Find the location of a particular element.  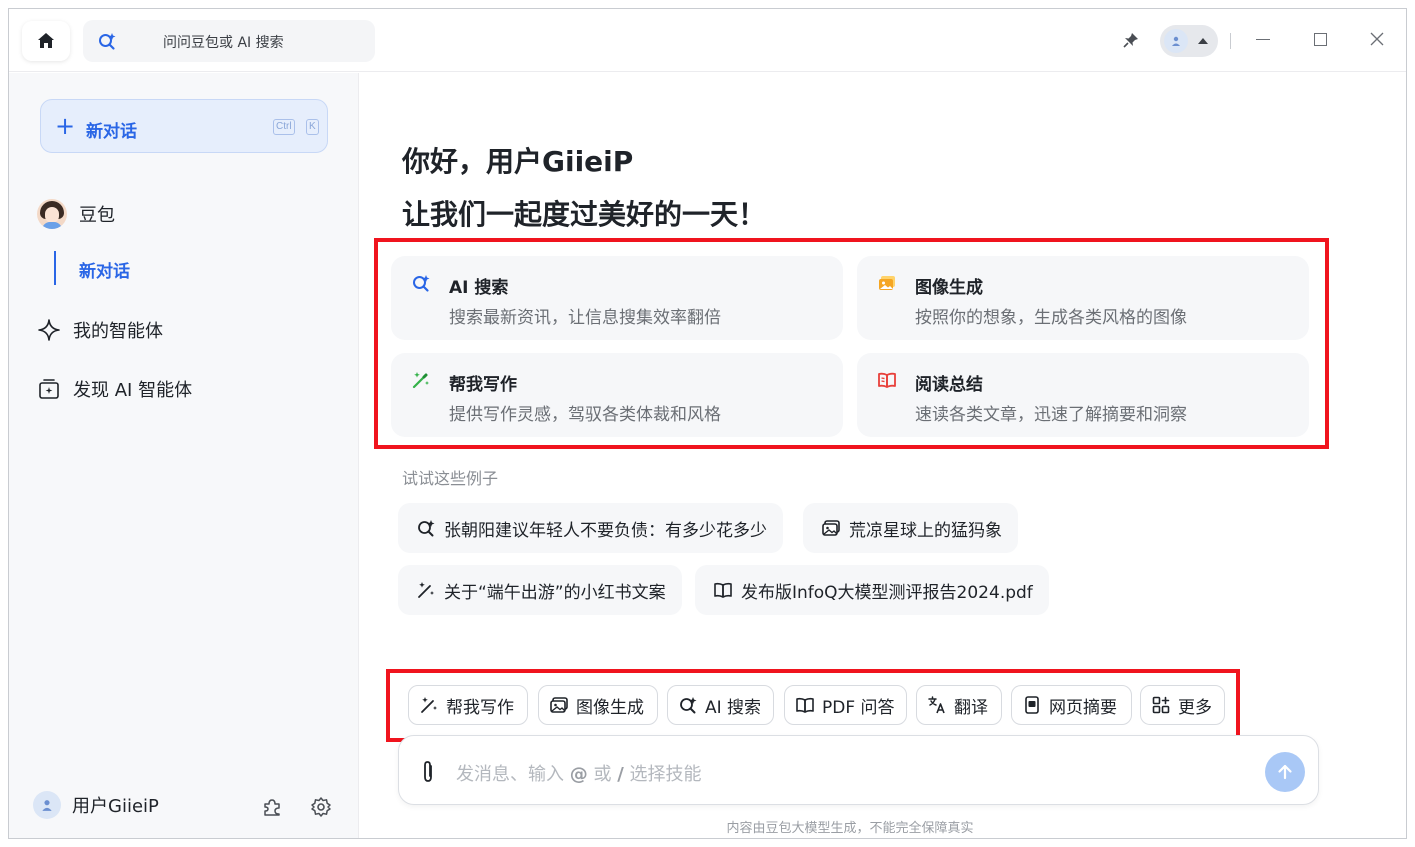

feature-card-reading-summary: 阅读总结 速读各类文章，迅速了解摘要和洞察 is located at coordinates (1083, 395).